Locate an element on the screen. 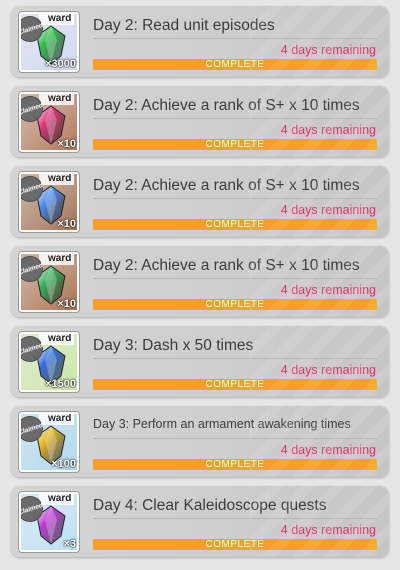 Image resolution: width=400 pixels, height=570 pixels. reward-quantity: ×3 is located at coordinates (69, 544).